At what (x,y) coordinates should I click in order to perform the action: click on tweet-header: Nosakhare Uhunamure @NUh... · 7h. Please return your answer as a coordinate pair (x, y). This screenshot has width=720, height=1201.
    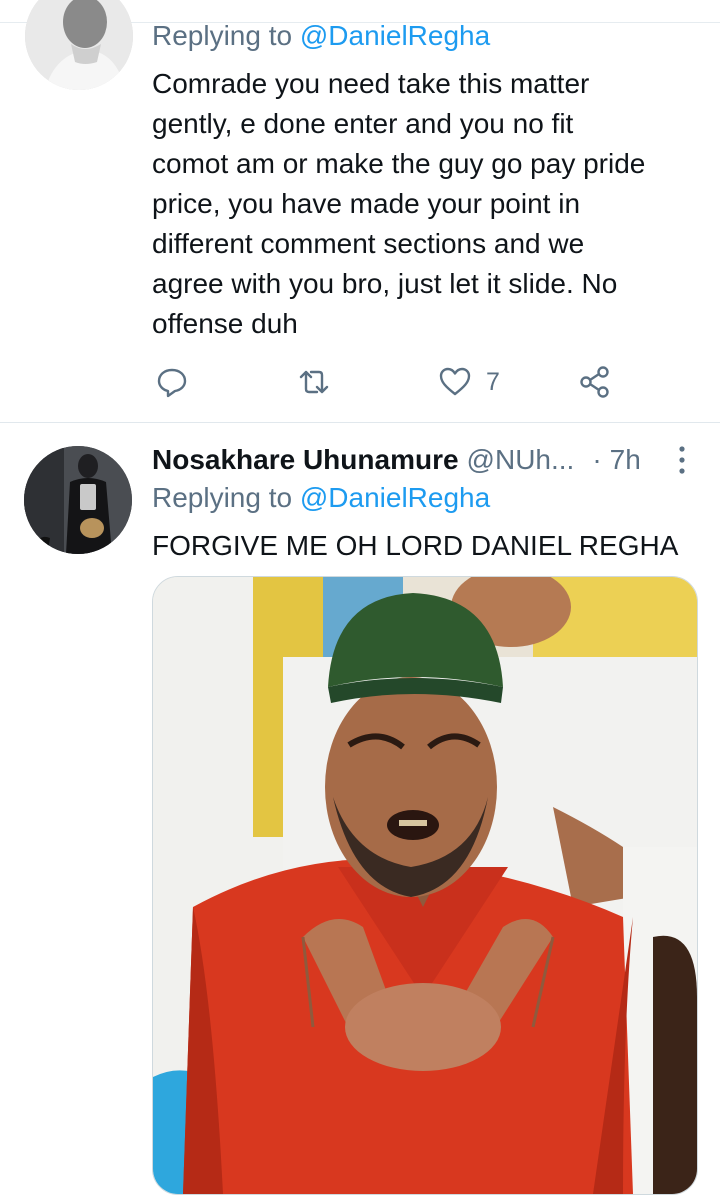
    Looking at the image, I should click on (432, 460).